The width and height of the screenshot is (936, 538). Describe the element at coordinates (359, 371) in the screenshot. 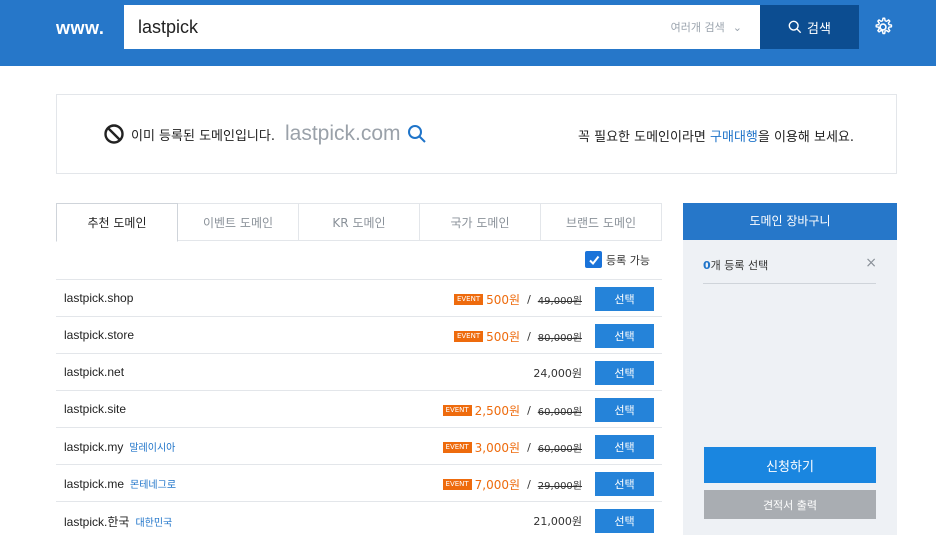

I see `domain-row: lastpick.net 24,000원 선택` at that location.